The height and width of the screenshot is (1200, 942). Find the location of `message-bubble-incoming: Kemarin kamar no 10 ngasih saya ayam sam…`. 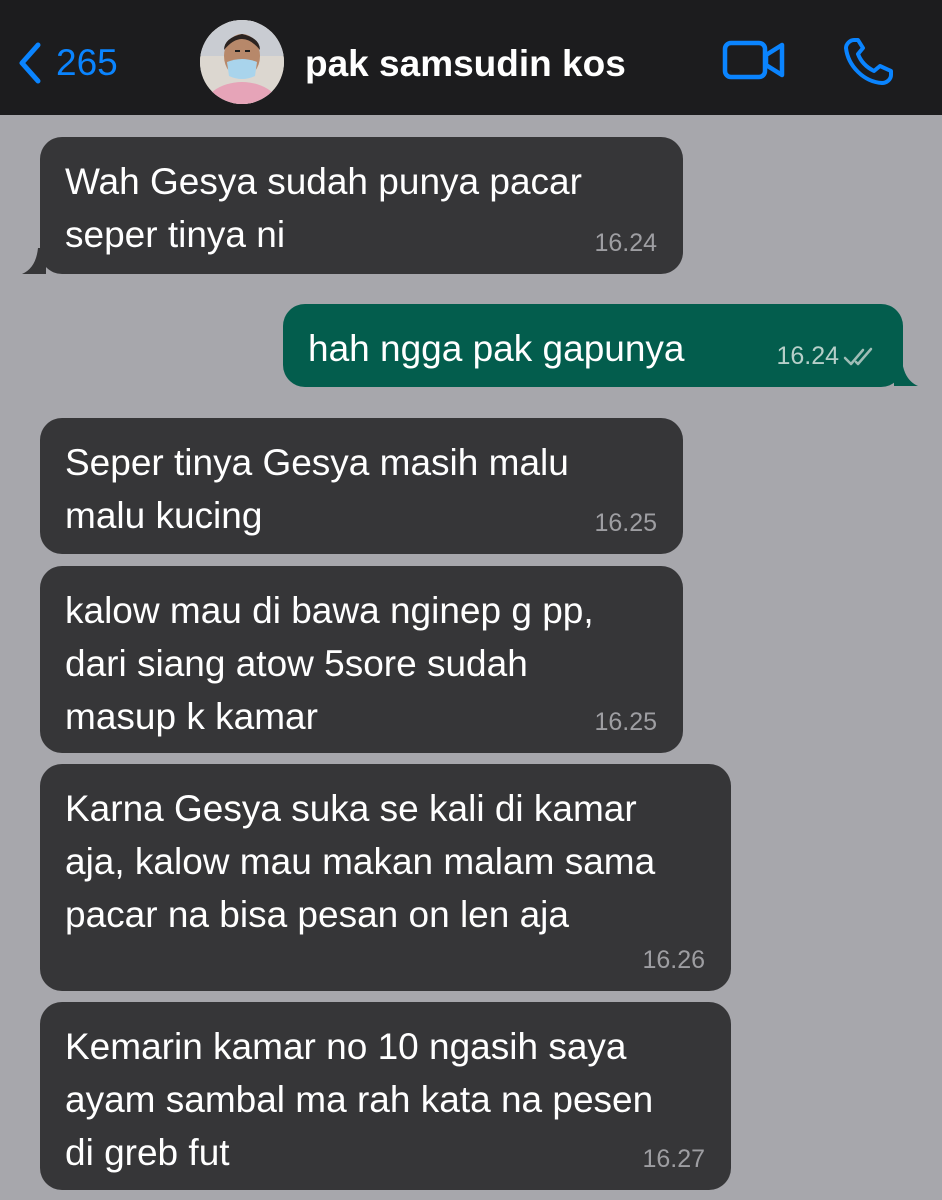

message-bubble-incoming: Kemarin kamar no 10 ngasih saya ayam sam… is located at coordinates (385, 1096).